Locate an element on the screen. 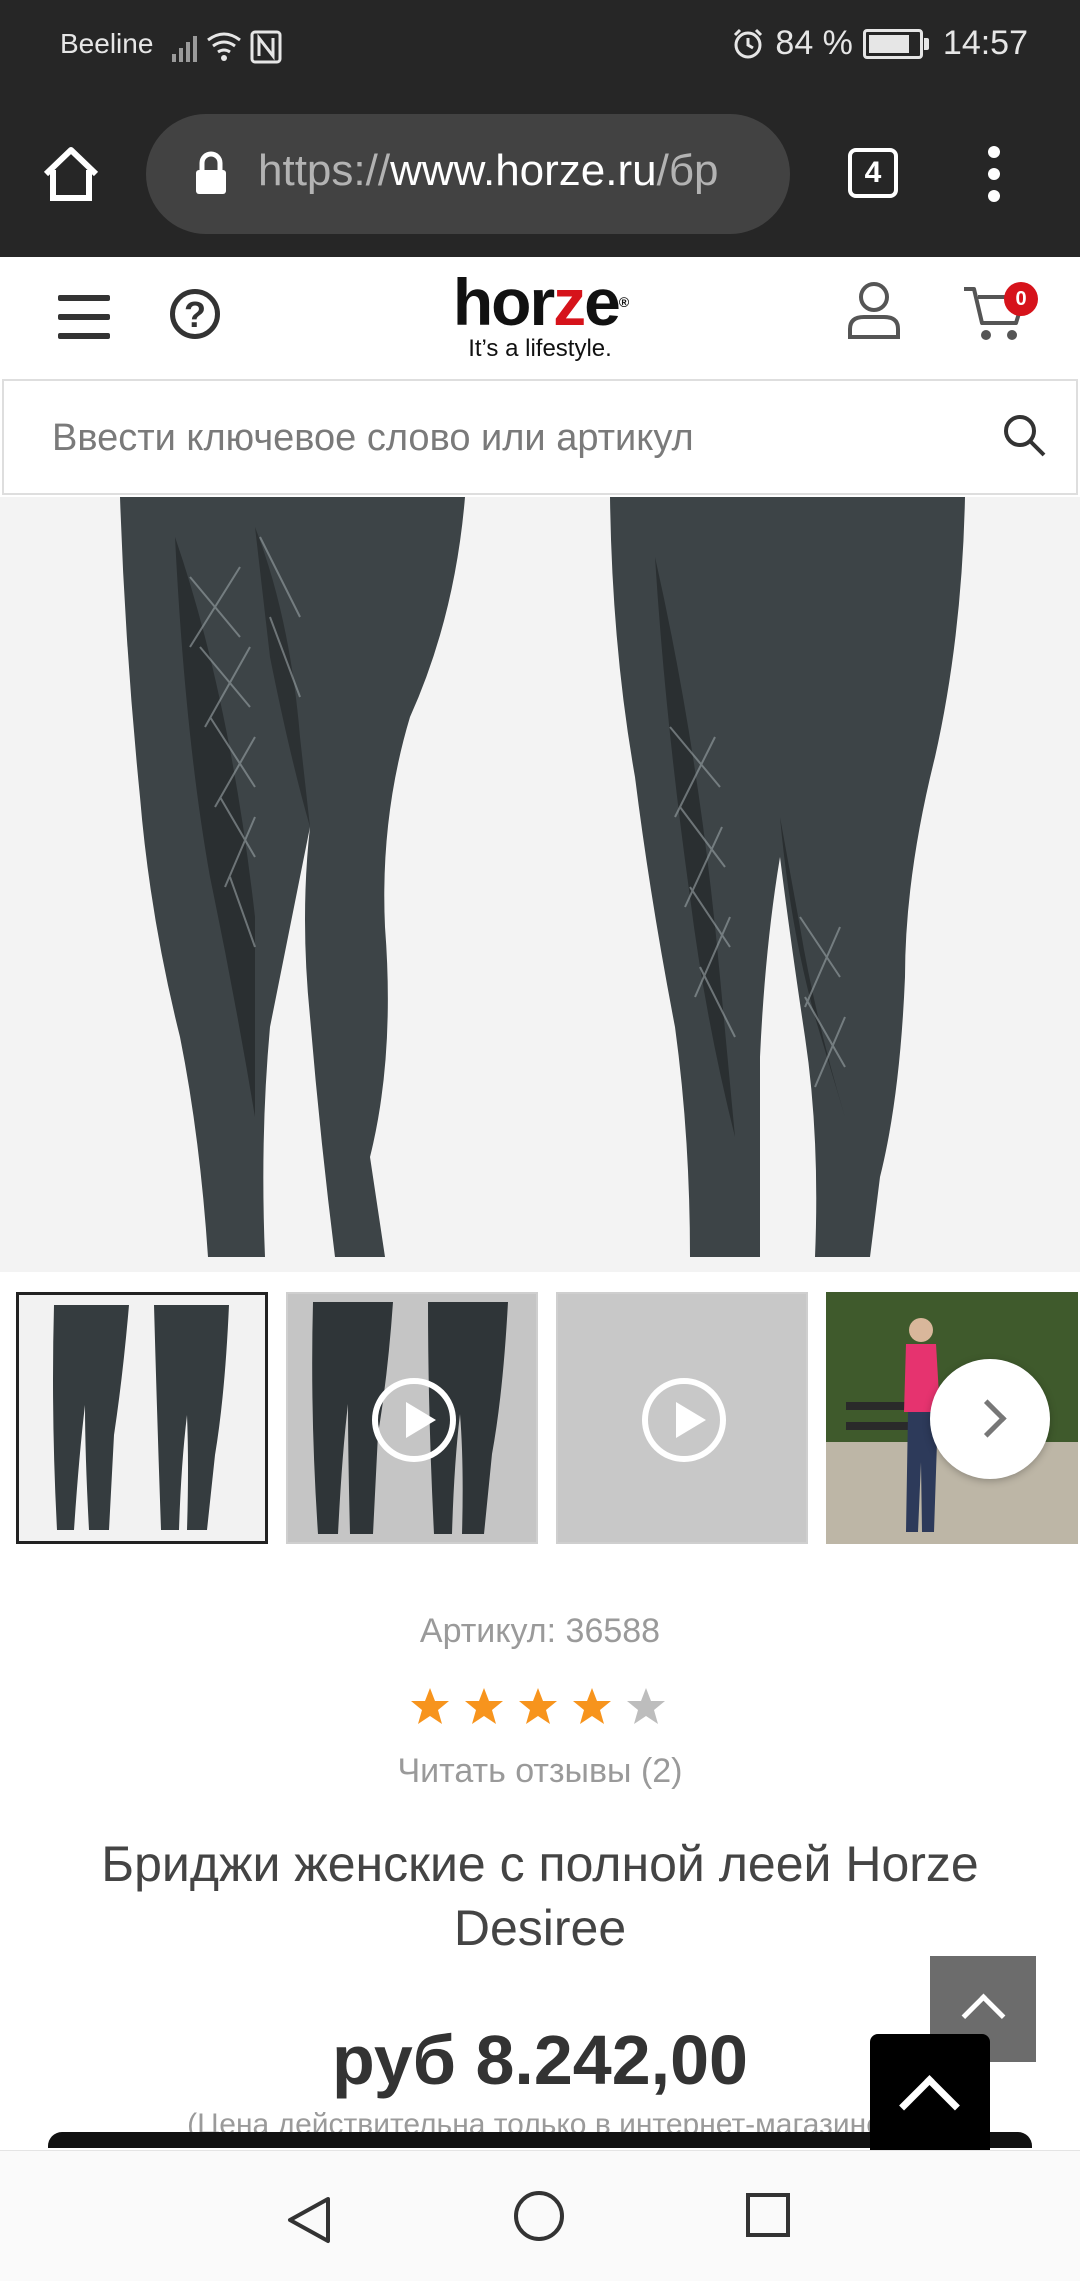 Image resolution: width=1080 pixels, height=2281 pixels. search-bar is located at coordinates (540, 437).